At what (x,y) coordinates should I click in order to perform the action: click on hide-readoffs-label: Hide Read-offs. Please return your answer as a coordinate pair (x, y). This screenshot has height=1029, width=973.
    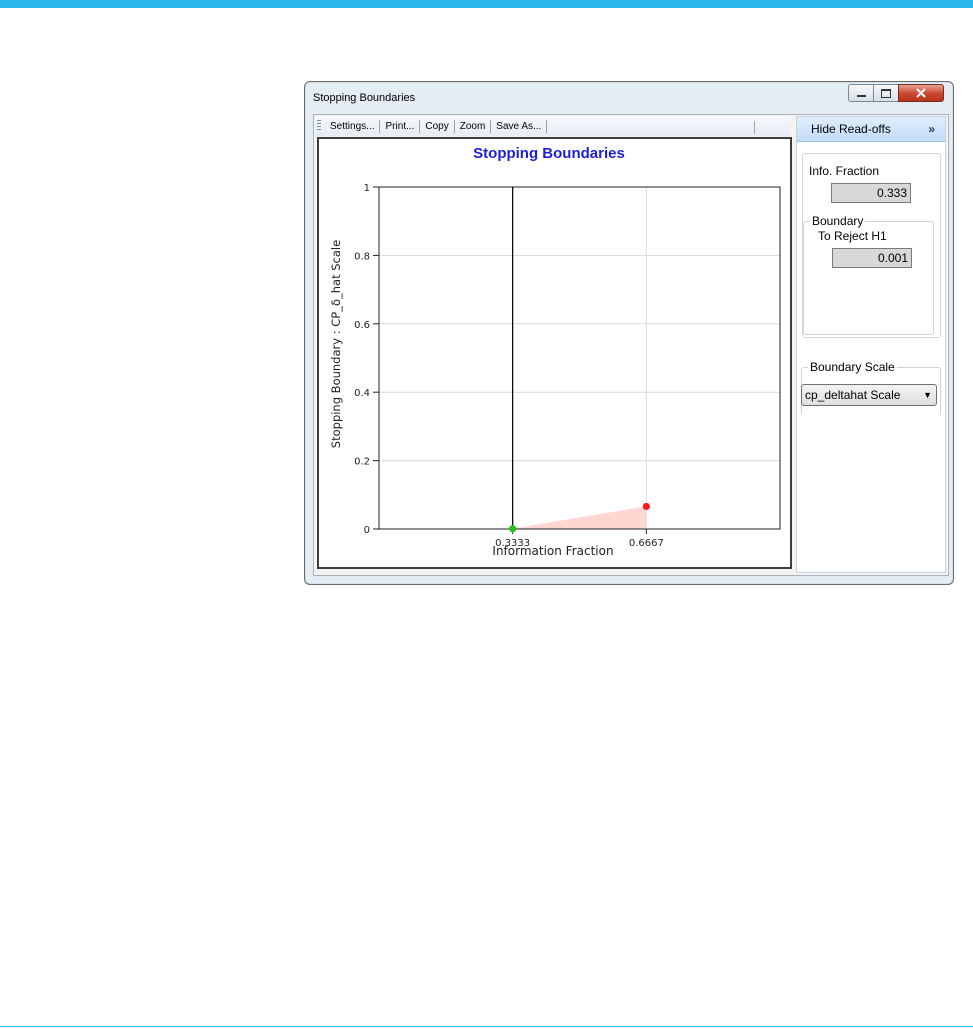
    Looking at the image, I should click on (851, 129).